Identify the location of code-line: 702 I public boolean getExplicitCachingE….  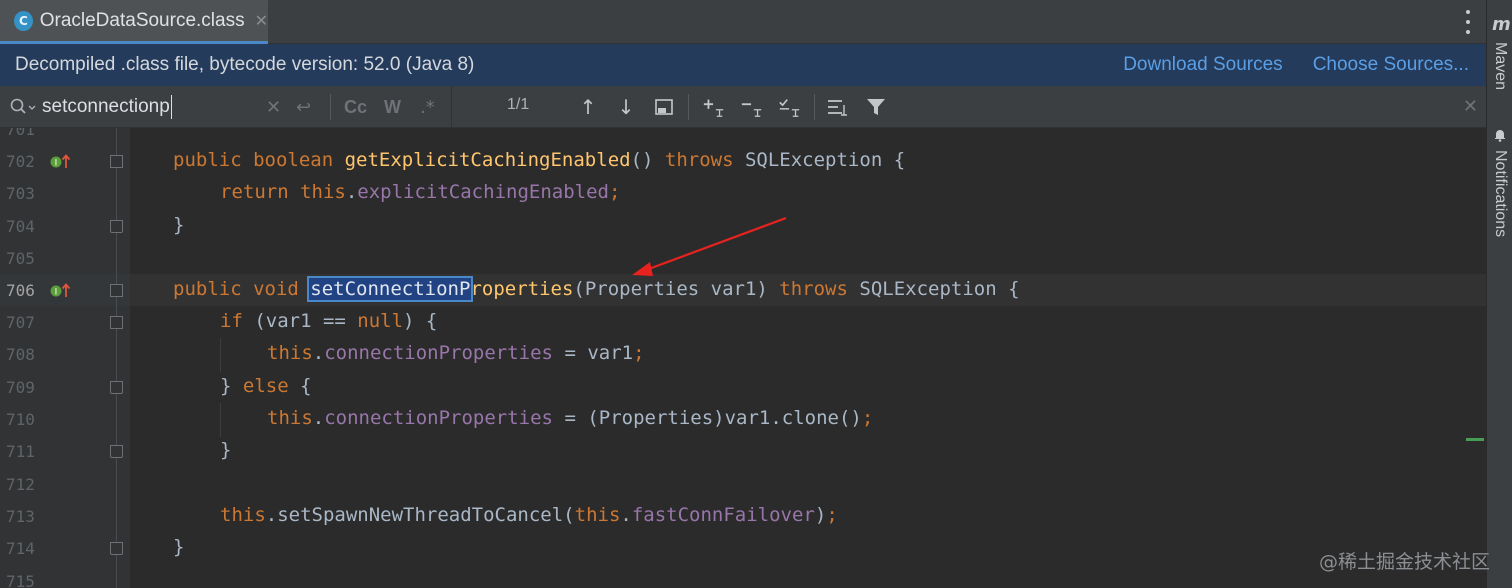
(456, 160).